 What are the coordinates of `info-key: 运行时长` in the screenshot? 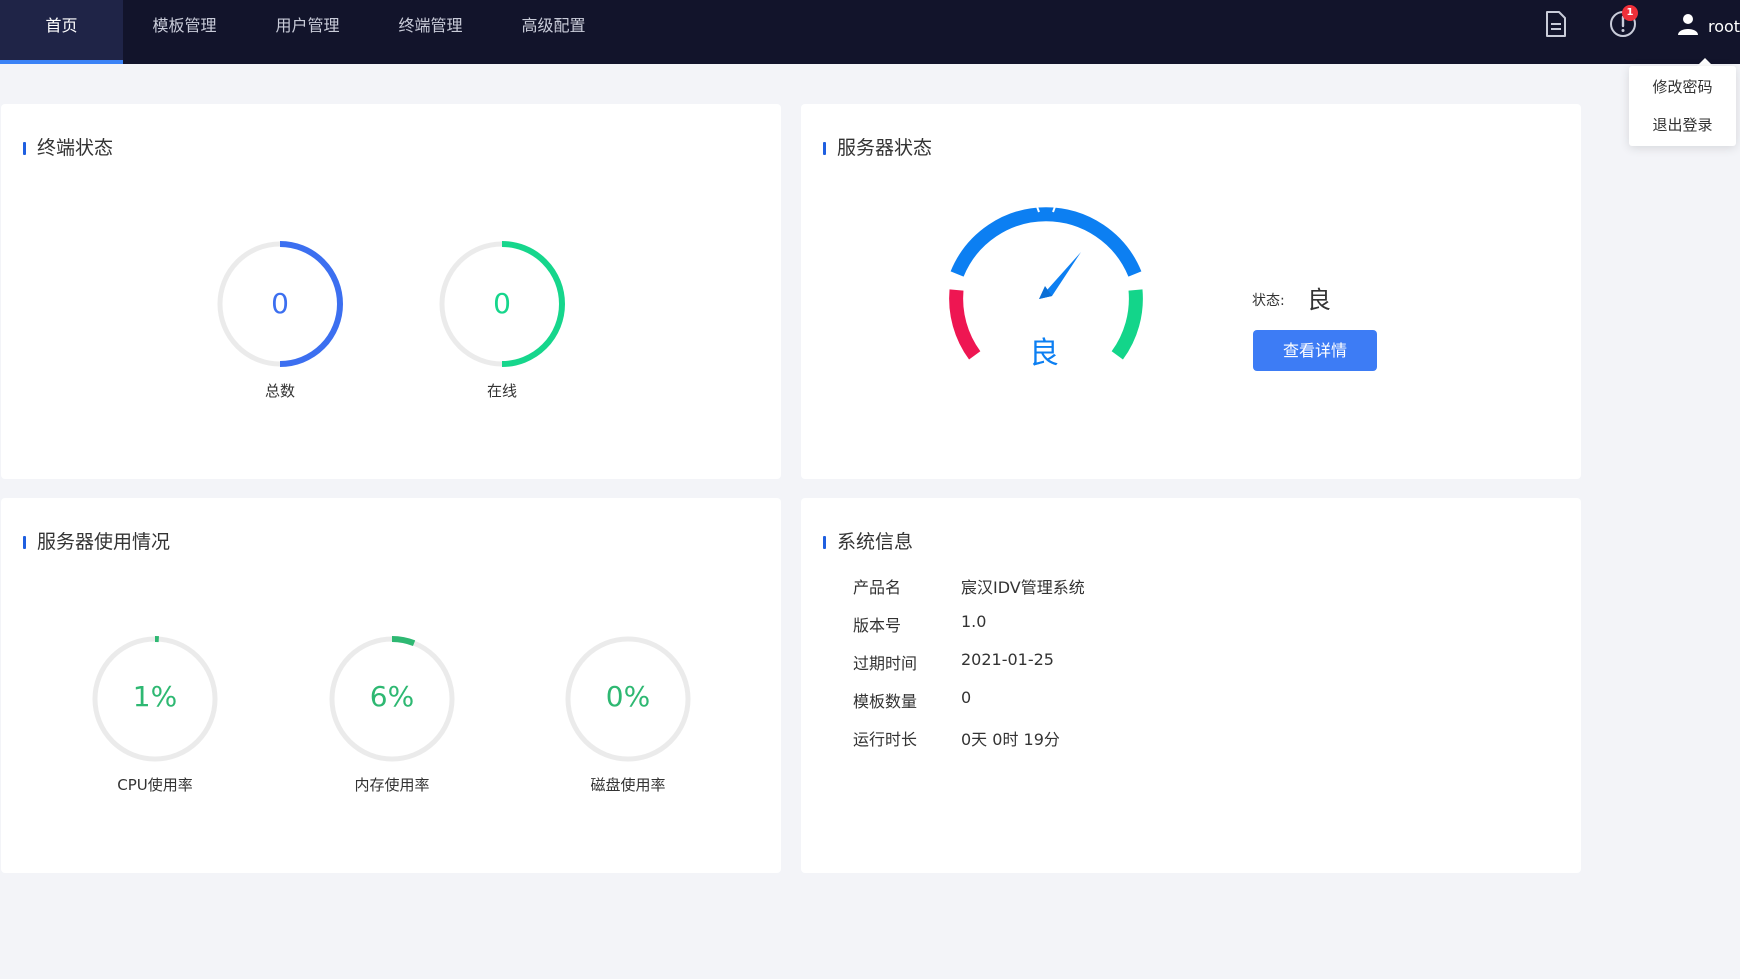 It's located at (885, 739).